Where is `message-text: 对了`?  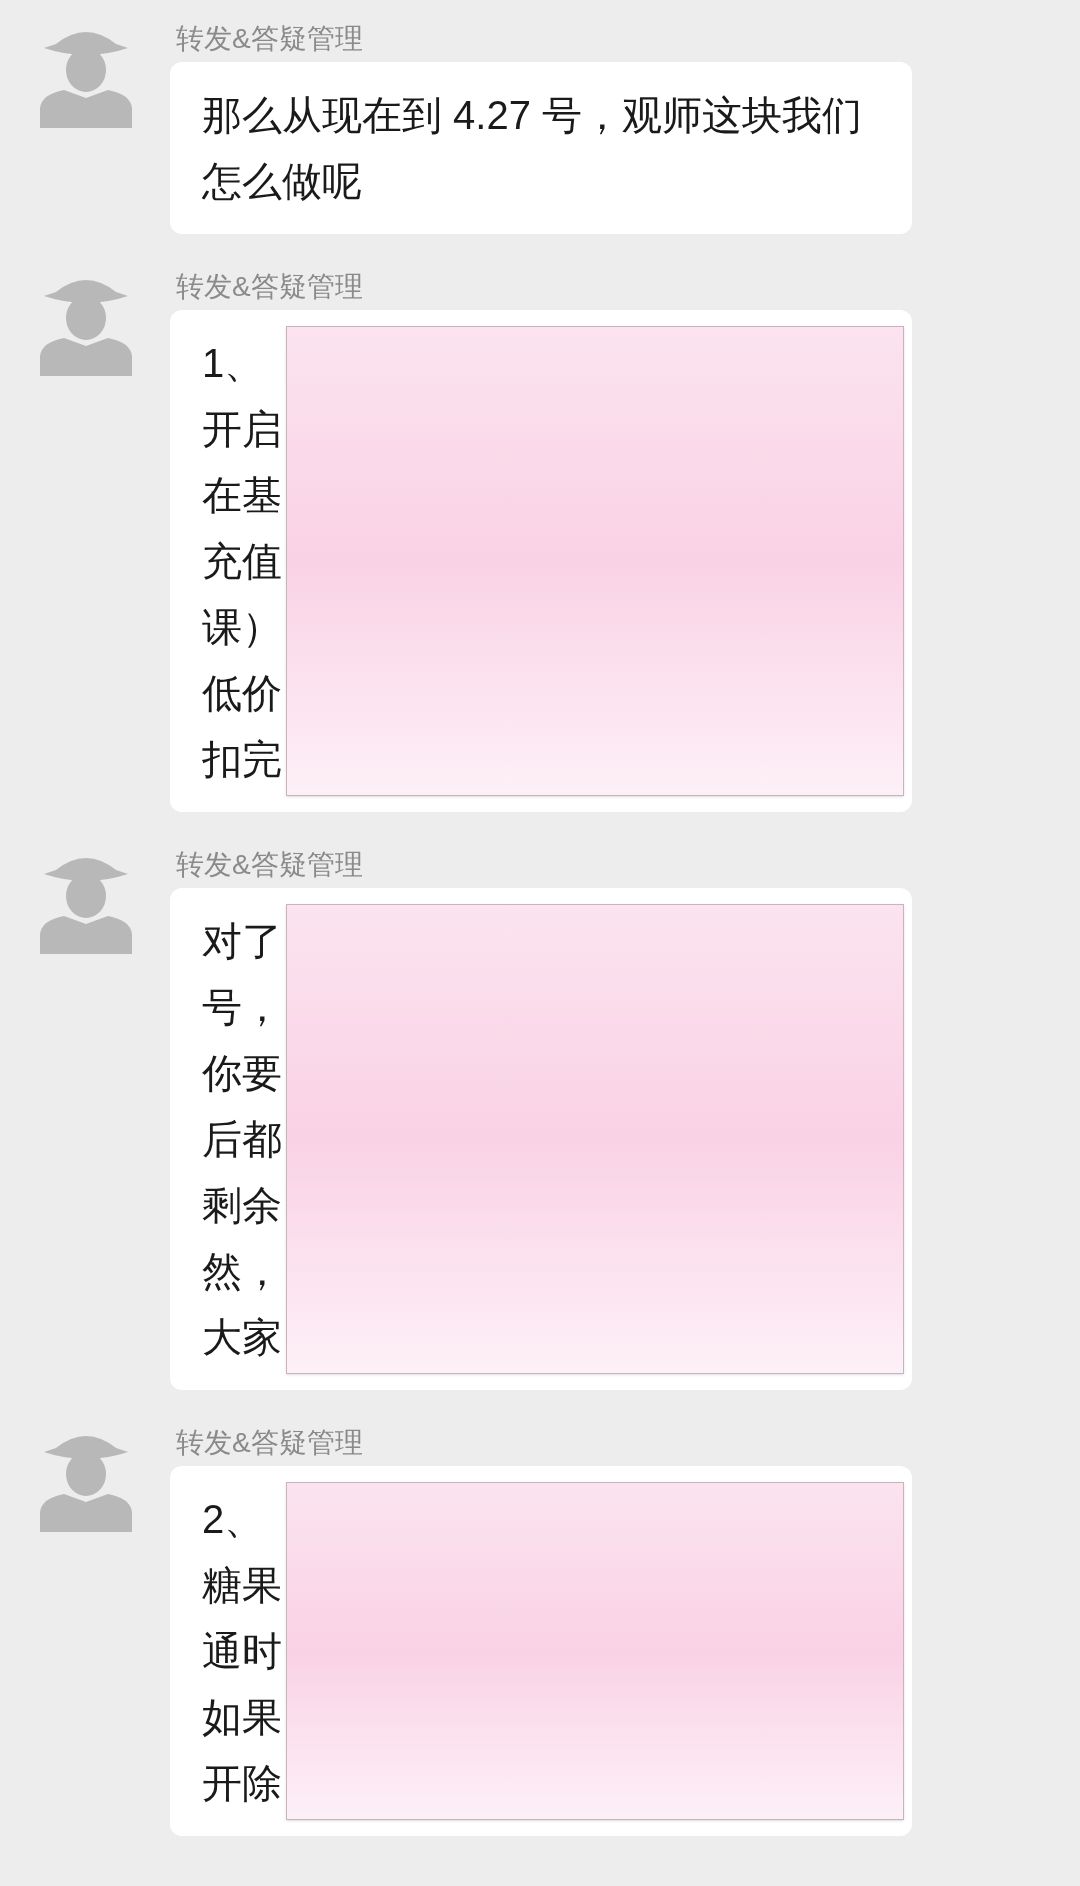
message-text: 对了 is located at coordinates (242, 941).